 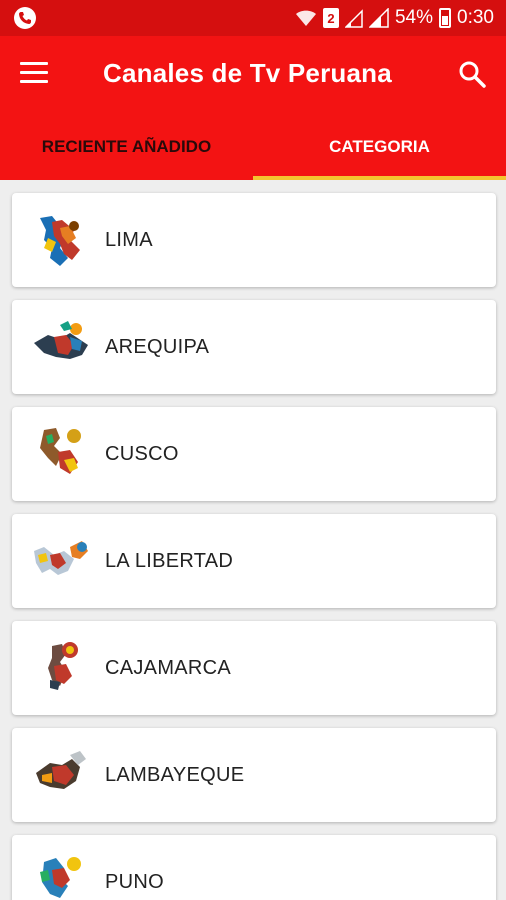 I want to click on category-item-cusco: CUSCO, so click(x=254, y=454).